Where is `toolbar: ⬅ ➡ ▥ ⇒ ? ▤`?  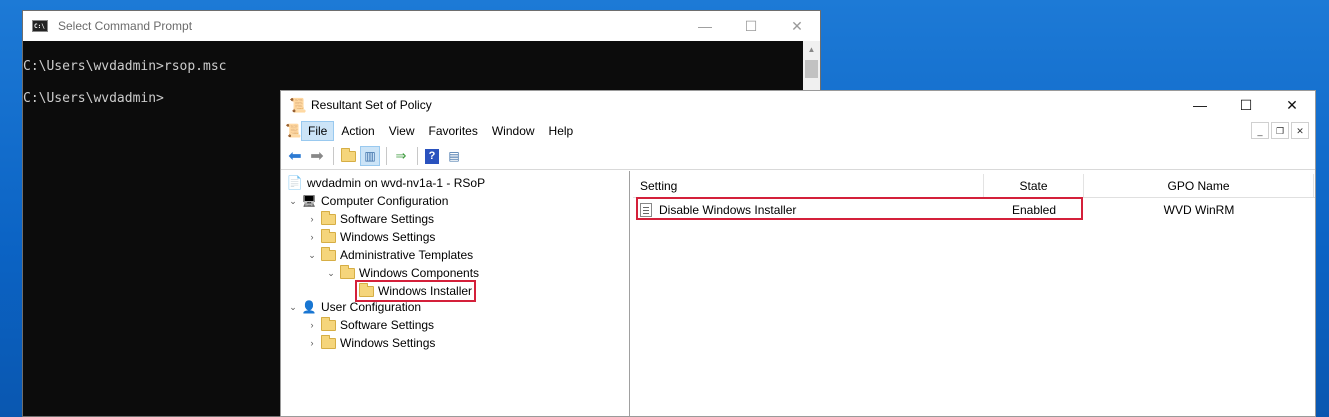 toolbar: ⬅ ➡ ▥ ⇒ ? ▤ is located at coordinates (798, 156).